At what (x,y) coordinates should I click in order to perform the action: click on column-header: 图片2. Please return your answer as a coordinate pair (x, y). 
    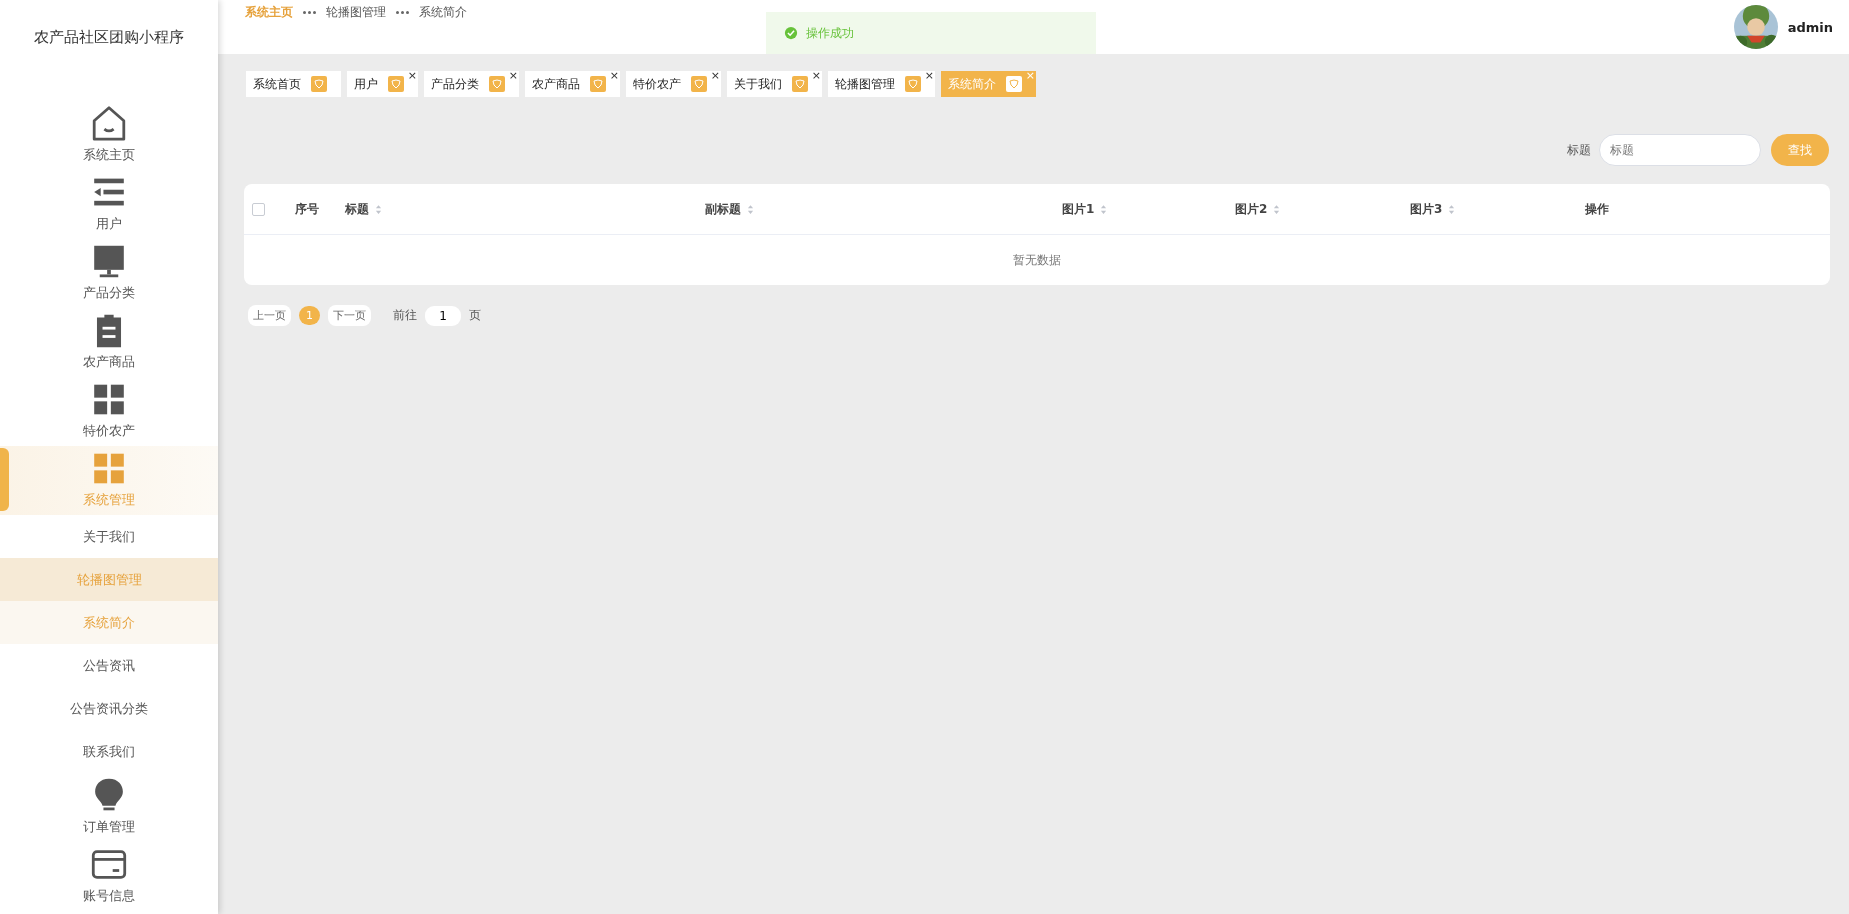
    Looking at the image, I should click on (1251, 209).